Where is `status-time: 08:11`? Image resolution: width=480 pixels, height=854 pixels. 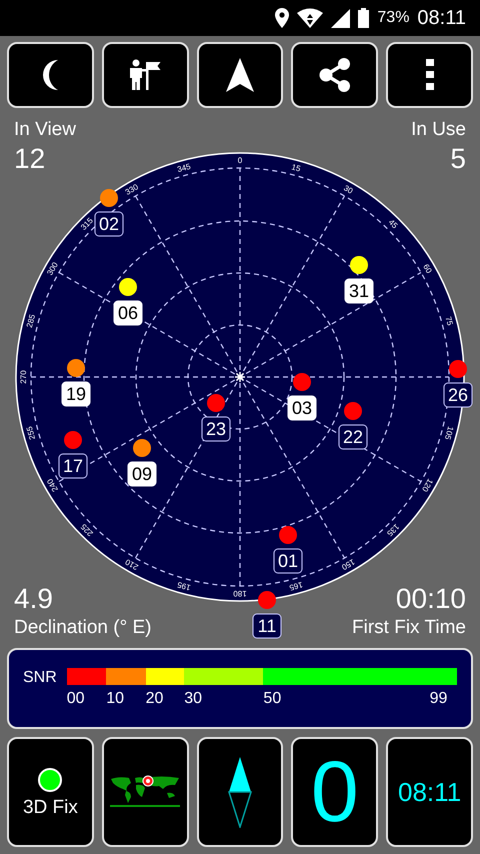
status-time: 08:11 is located at coordinates (441, 18).